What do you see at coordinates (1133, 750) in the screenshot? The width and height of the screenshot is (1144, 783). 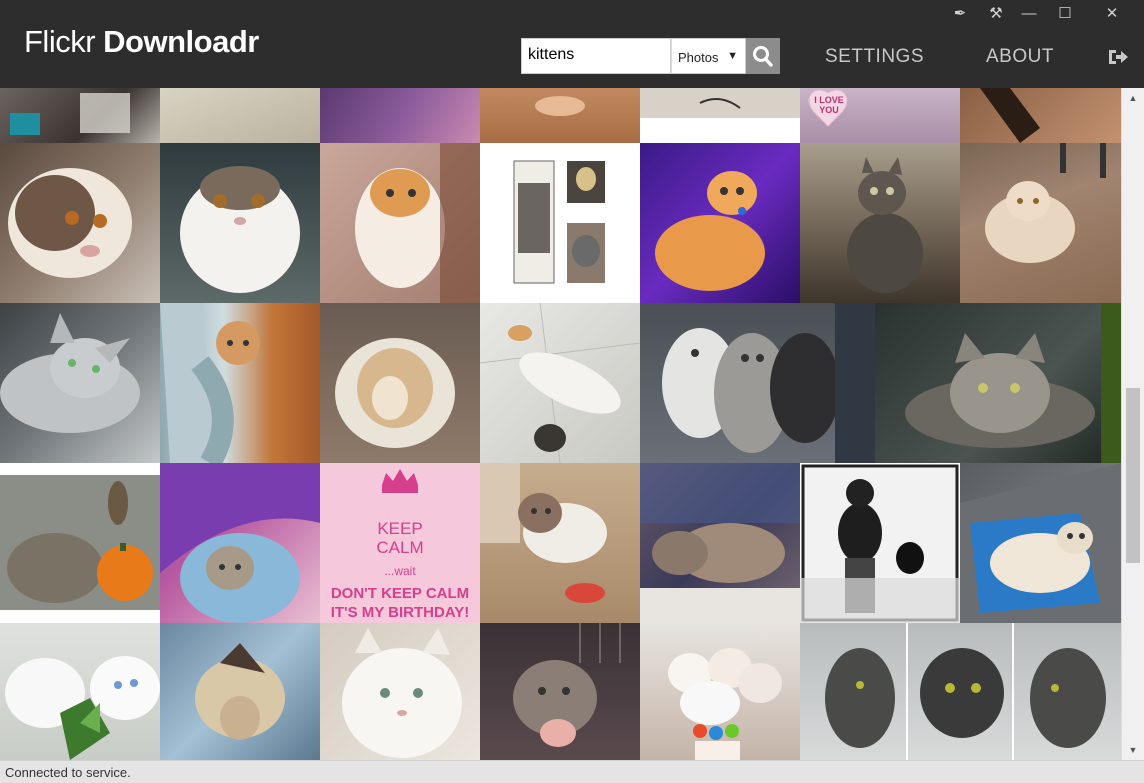 I see `scroll-down-icon: ▼` at bounding box center [1133, 750].